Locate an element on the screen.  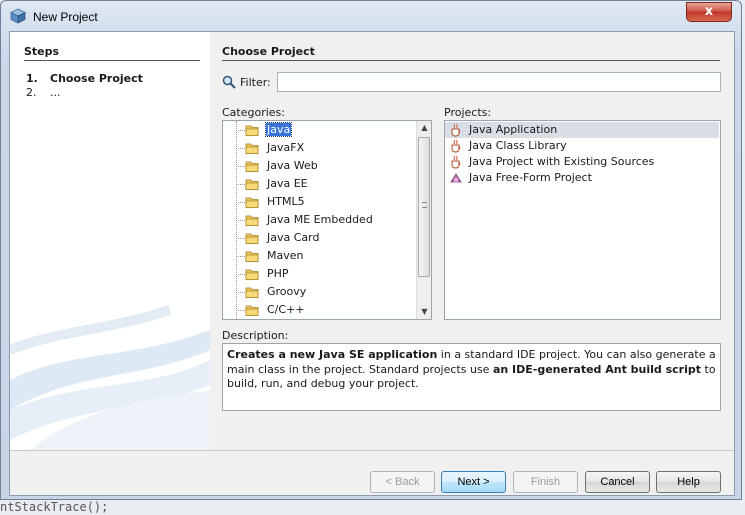
finish-button: Finish is located at coordinates (545, 482).